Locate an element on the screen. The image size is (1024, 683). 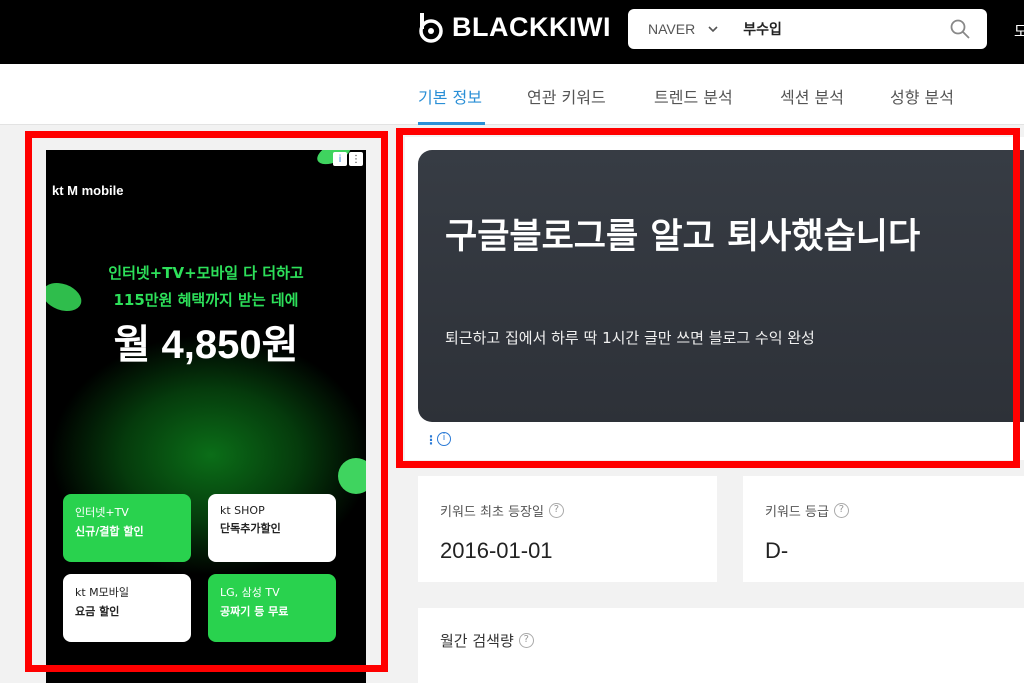
logo-text: BLACKKIWI is located at coordinates (531, 27).